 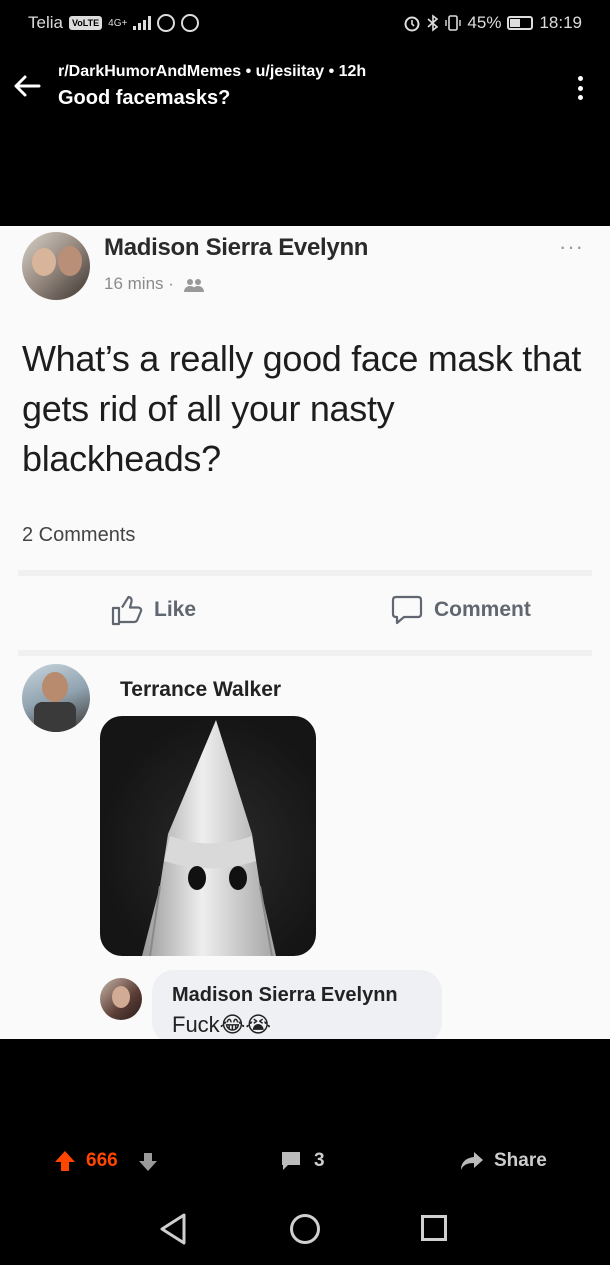 I want to click on back-arrow-icon, so click(x=27, y=86).